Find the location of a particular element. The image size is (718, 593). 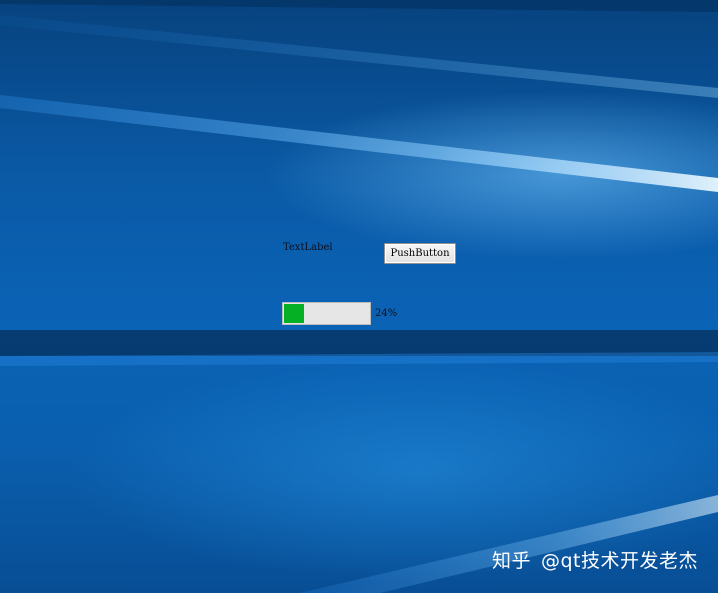

push-button: PushButton is located at coordinates (420, 253).